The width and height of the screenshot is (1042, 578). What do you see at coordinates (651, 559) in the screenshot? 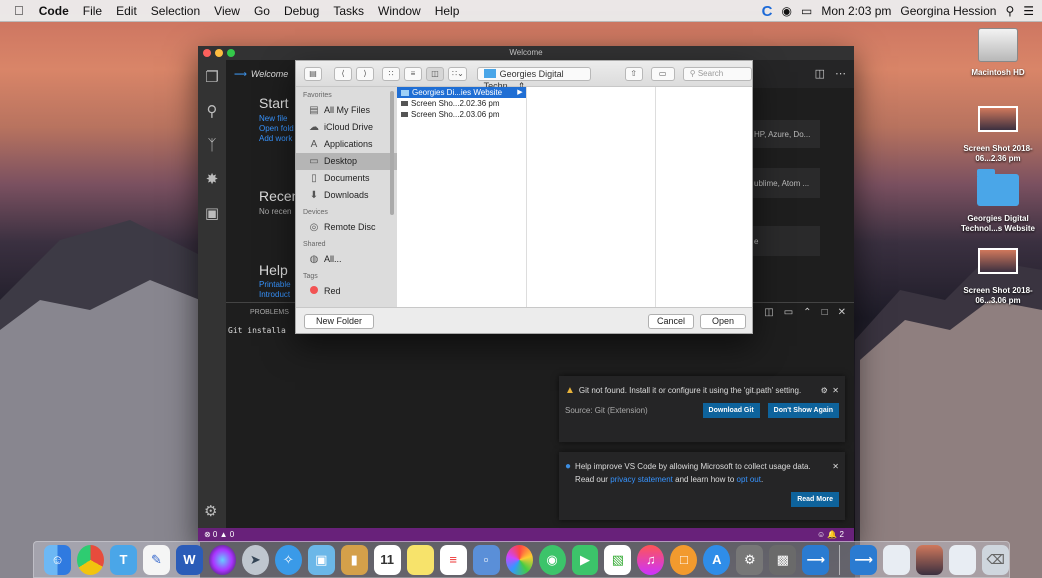
I see `itunes-icon: ♫` at bounding box center [651, 559].